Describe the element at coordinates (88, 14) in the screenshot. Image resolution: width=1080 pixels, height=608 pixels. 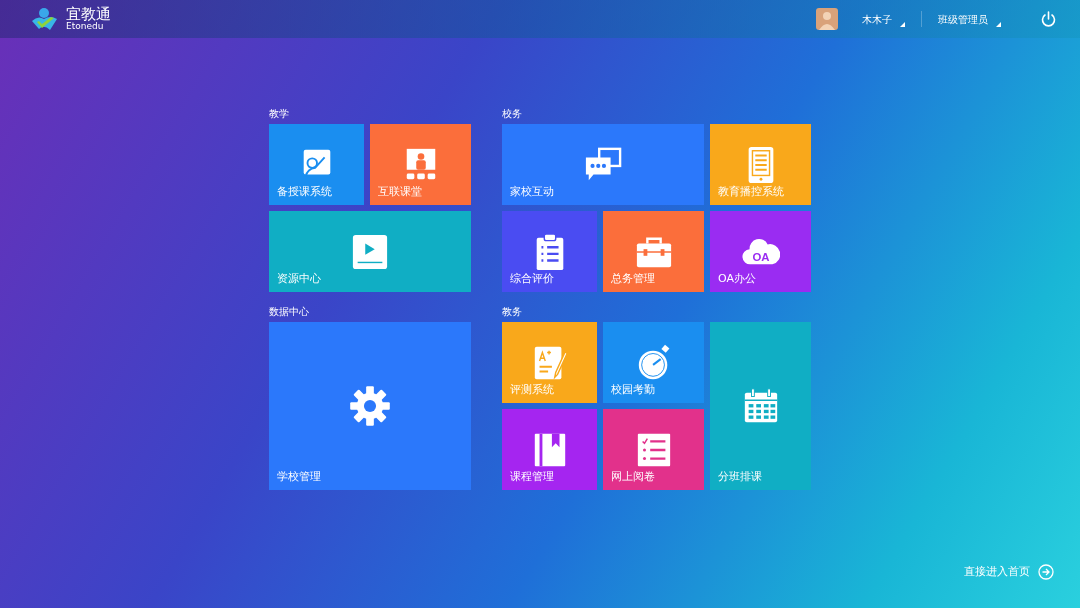
I see `logo-title: 宜教通` at that location.